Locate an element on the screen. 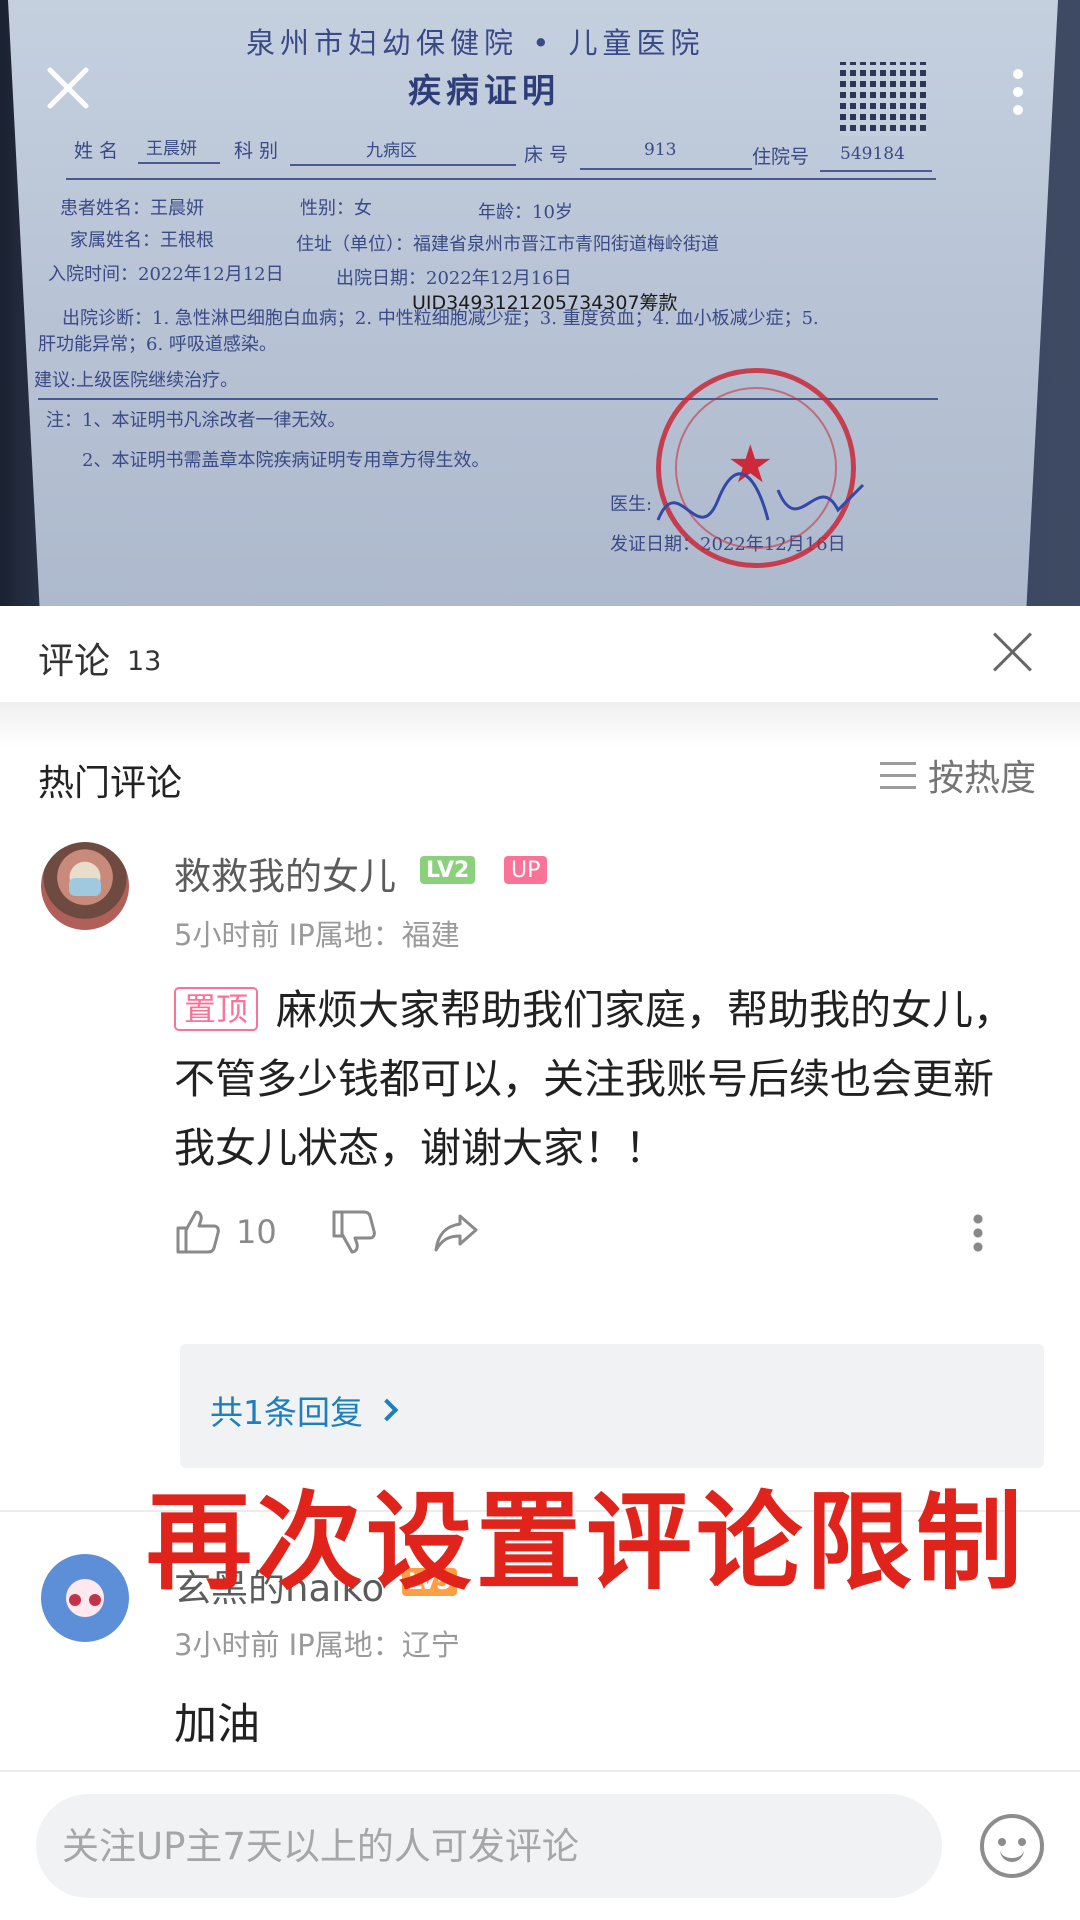 Image resolution: width=1080 pixels, height=1920 pixels. header-rule is located at coordinates (501, 179).